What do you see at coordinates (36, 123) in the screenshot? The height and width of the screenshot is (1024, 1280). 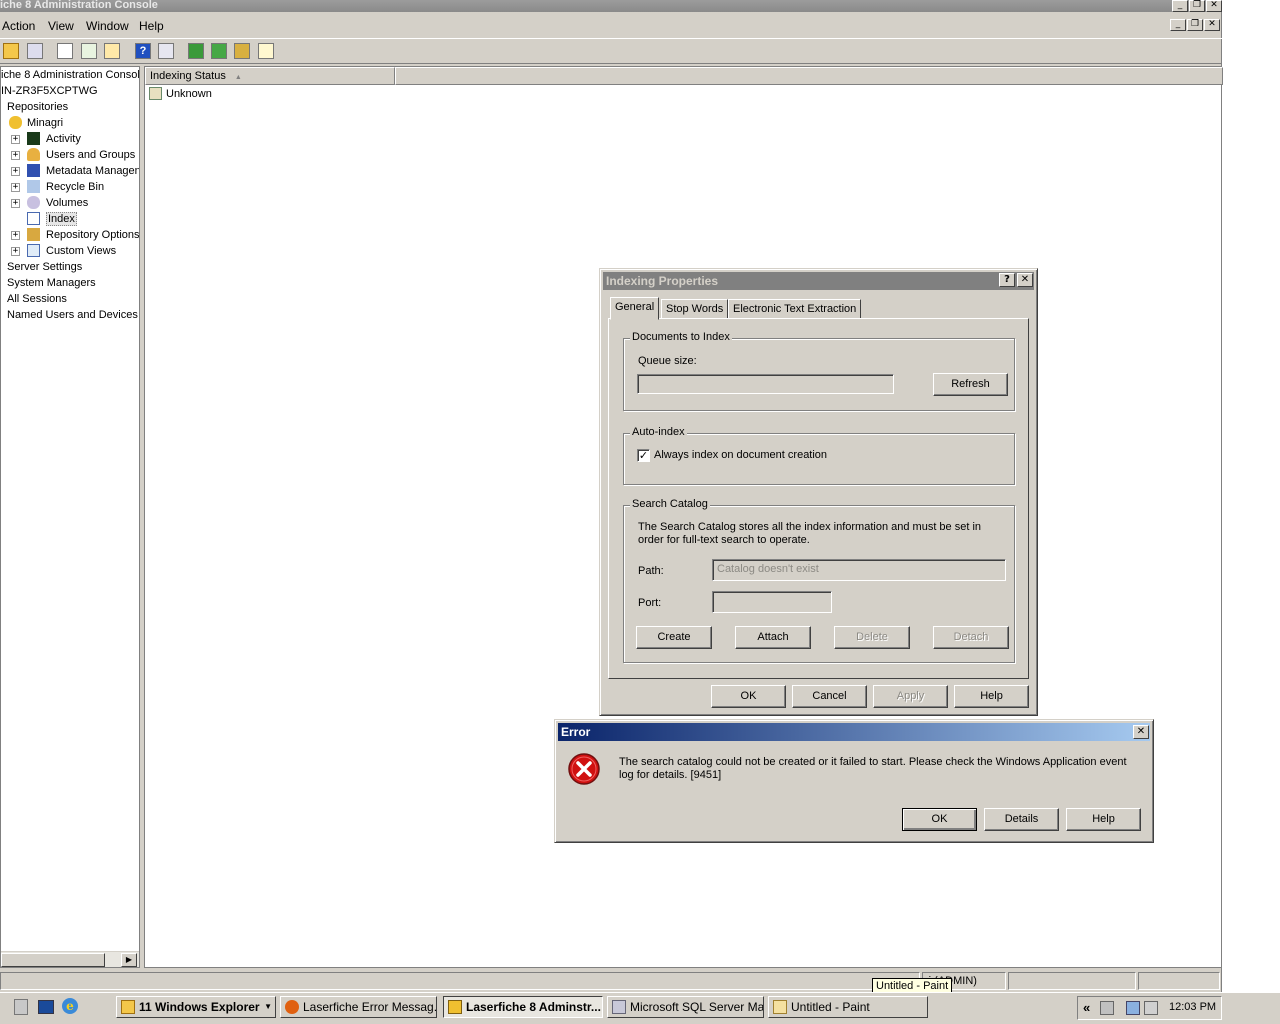 I see `tree-repository: Minagri` at bounding box center [36, 123].